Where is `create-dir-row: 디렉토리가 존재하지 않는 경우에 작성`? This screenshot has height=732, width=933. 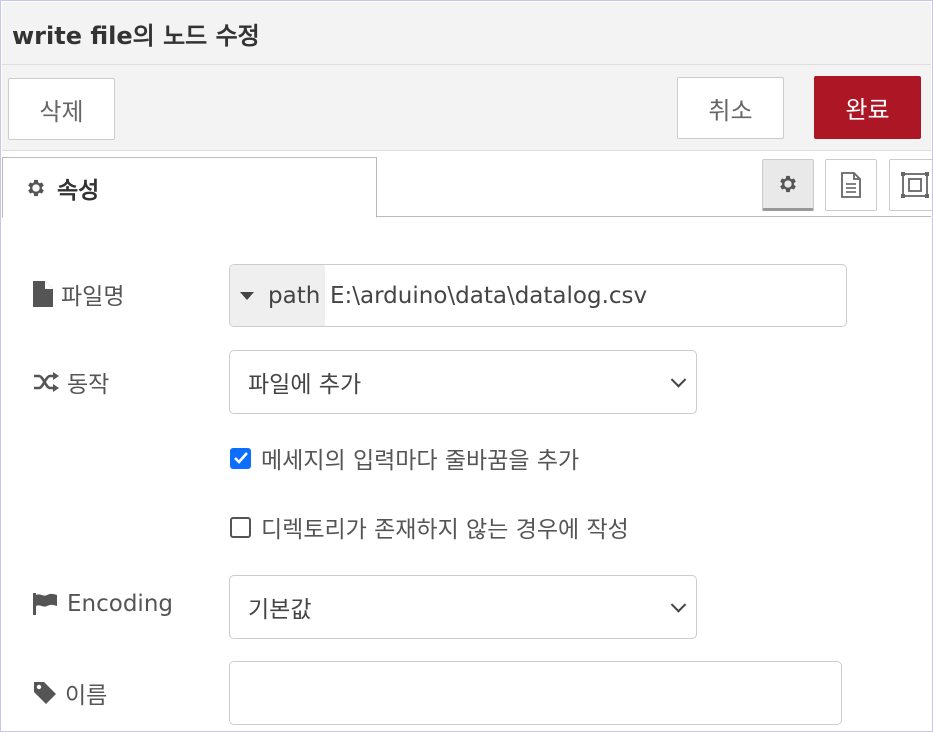 create-dir-row: 디렉토리가 존재하지 않는 경우에 작성 is located at coordinates (429, 527).